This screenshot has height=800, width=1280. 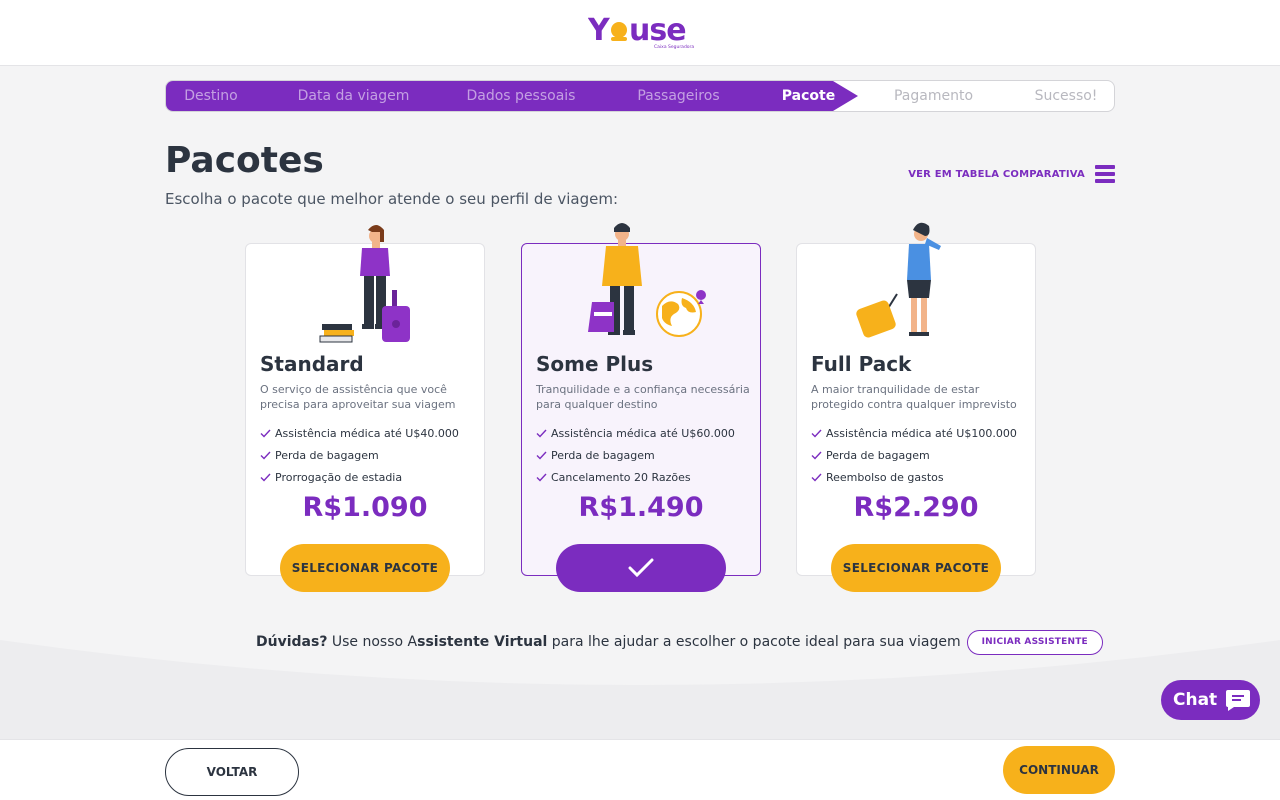 I want to click on plan-feature-label: Prorrogação de estadia, so click(x=339, y=477).